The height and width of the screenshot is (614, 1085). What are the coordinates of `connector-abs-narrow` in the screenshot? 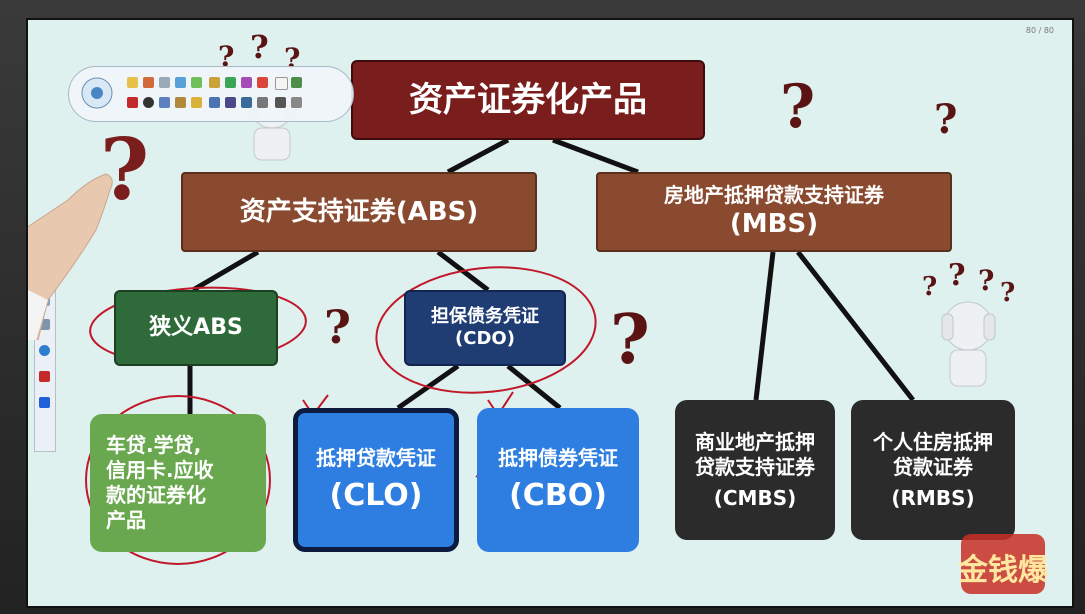 It's located at (225, 271).